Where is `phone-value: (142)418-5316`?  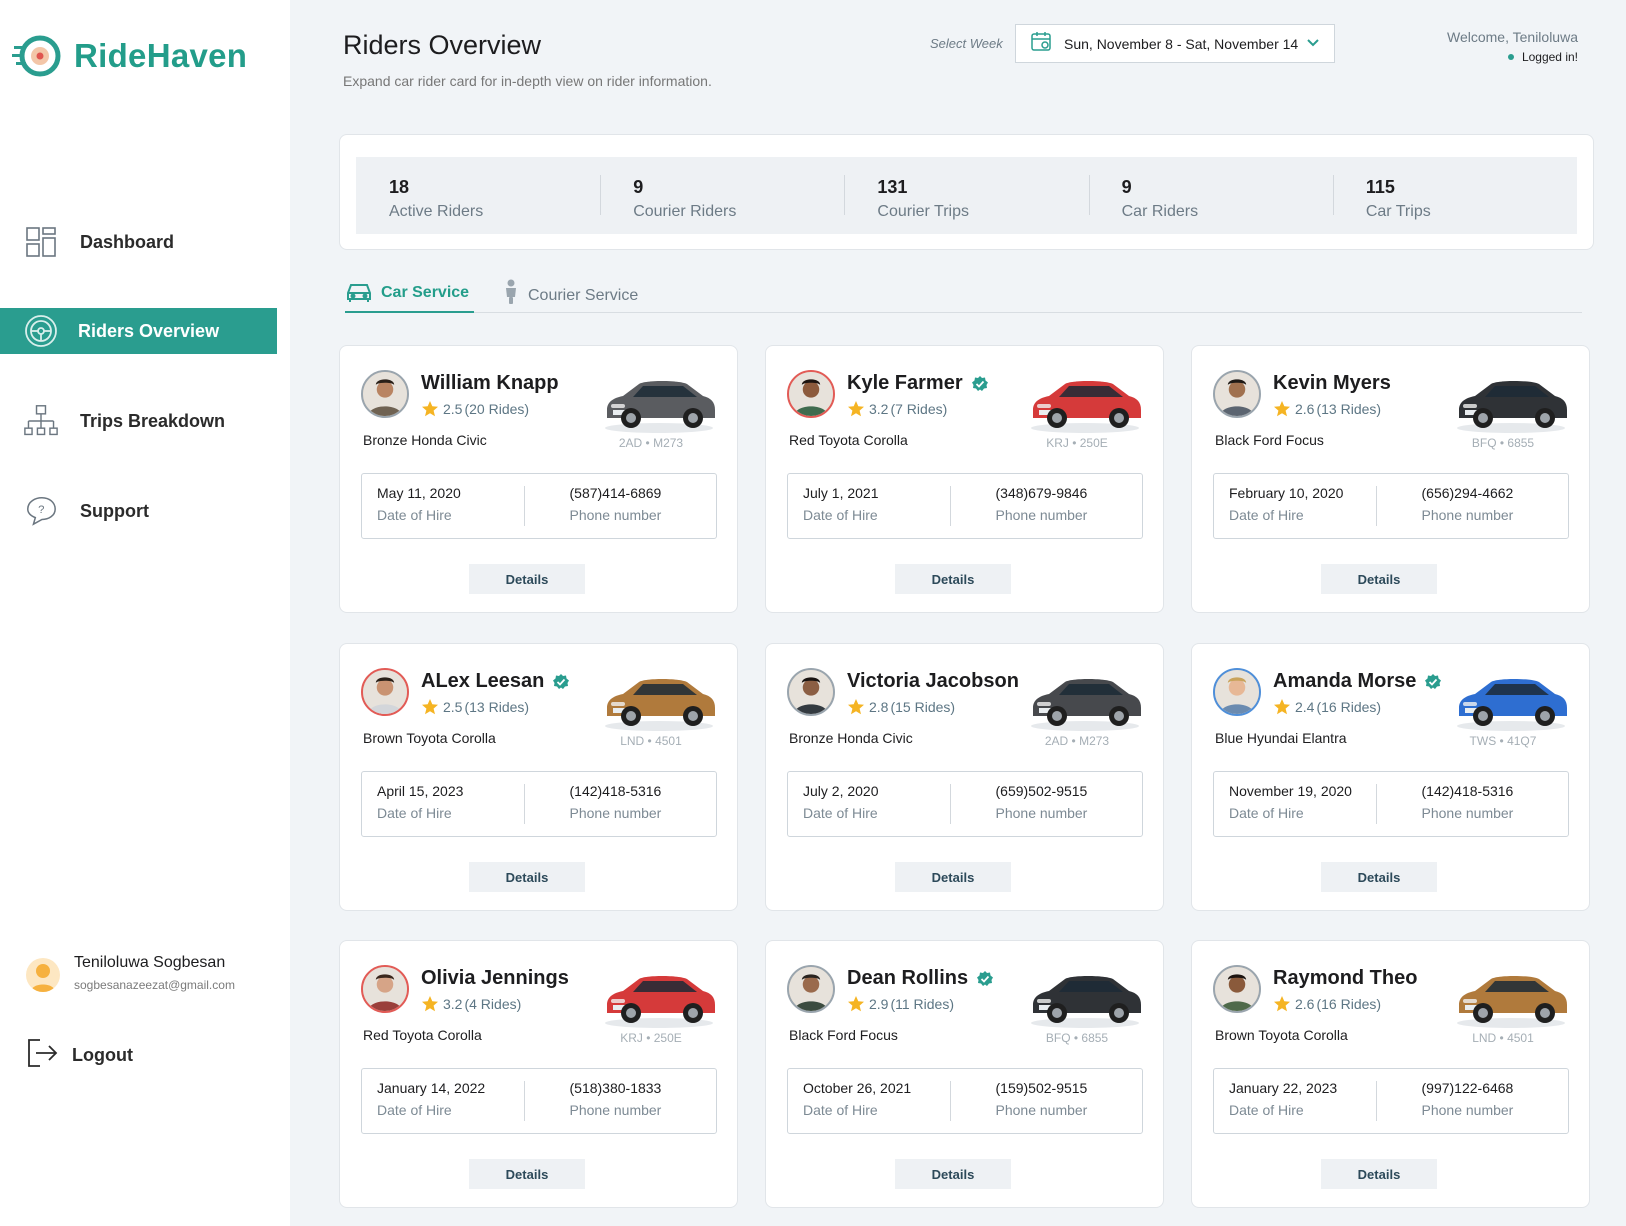
phone-value: (142)418-5316 is located at coordinates (1467, 791).